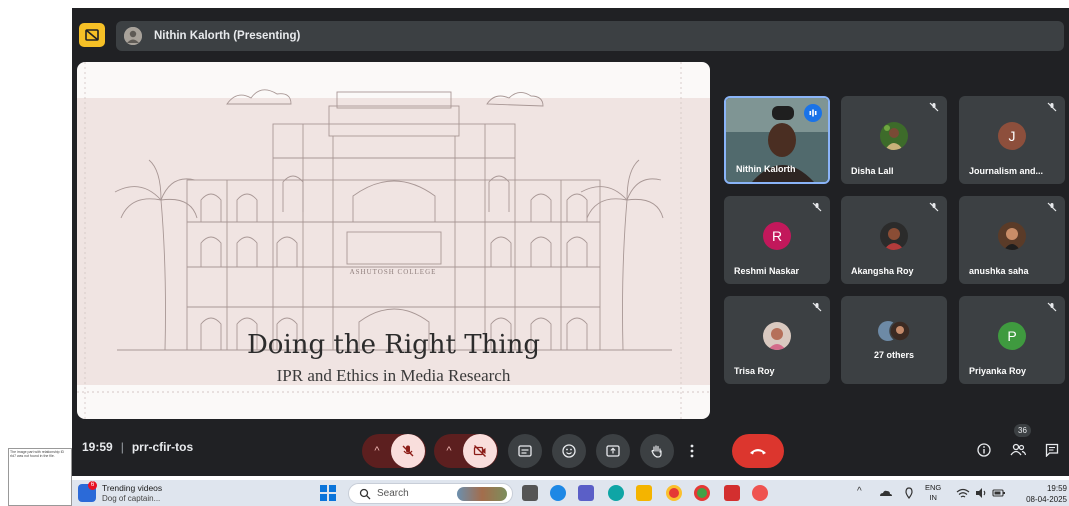 The height and width of the screenshot is (506, 1069). Describe the element at coordinates (393, 272) in the screenshot. I see `college-sign: ASHUTOSH COLLEGE` at that location.